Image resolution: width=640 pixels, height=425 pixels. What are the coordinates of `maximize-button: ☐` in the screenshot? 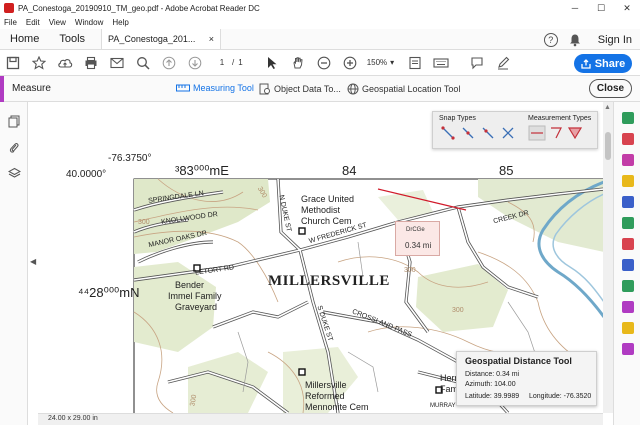 It's located at (601, 8).